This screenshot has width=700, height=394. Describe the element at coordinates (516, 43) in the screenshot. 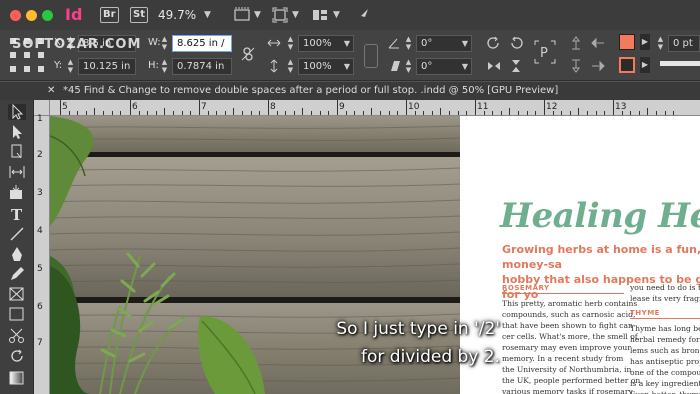

I see `rotate-counterclockwise-icon` at that location.